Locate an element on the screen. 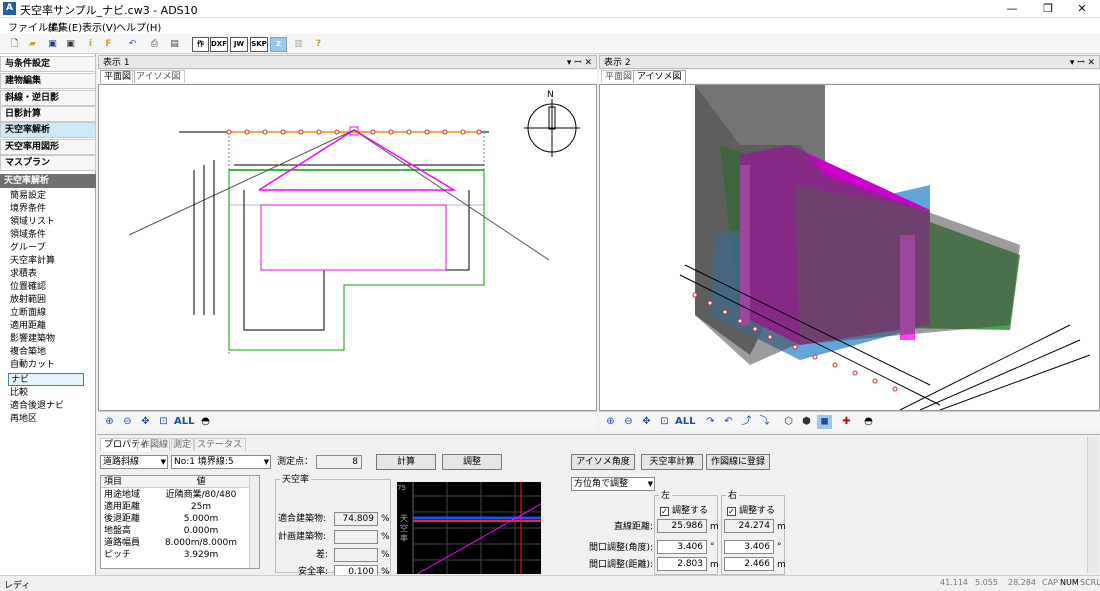 The height and width of the screenshot is (591, 1100). nav-conditions: 与条件設定 is located at coordinates (48, 64).